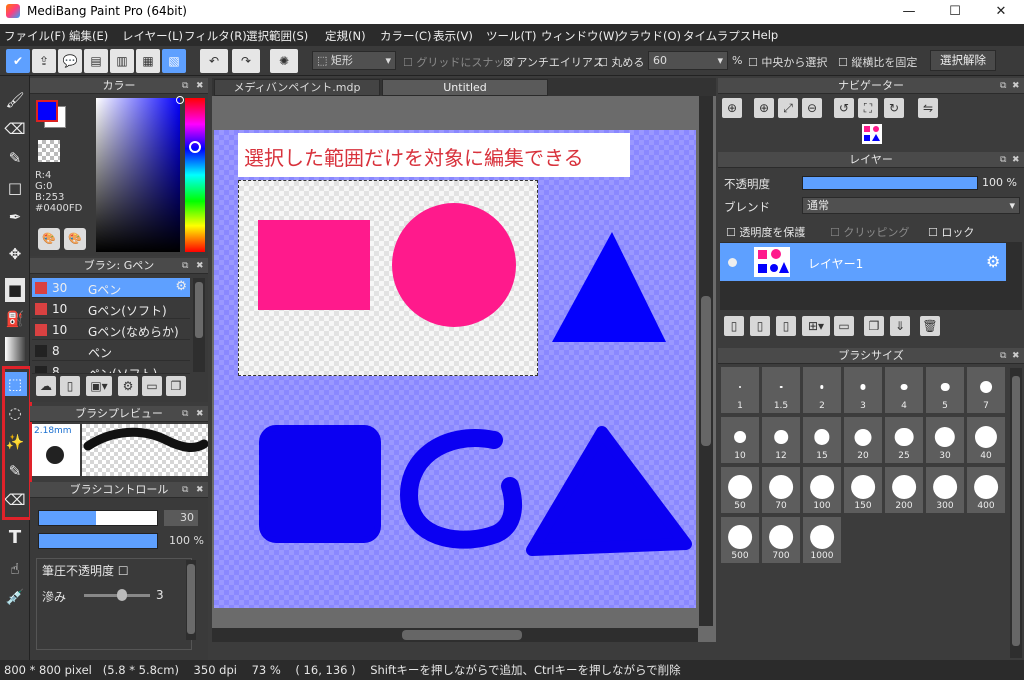 Image resolution: width=1024 pixels, height=680 pixels. Describe the element at coordinates (122, 61) in the screenshot. I see `document-icon: ▥` at that location.